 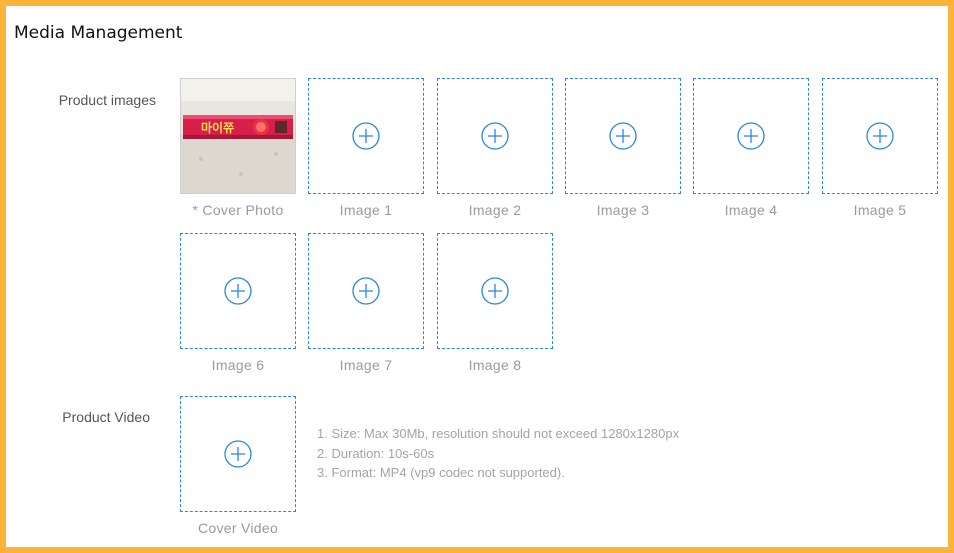 What do you see at coordinates (238, 210) in the screenshot?
I see `cover-photo-caption: * Cover Photo` at bounding box center [238, 210].